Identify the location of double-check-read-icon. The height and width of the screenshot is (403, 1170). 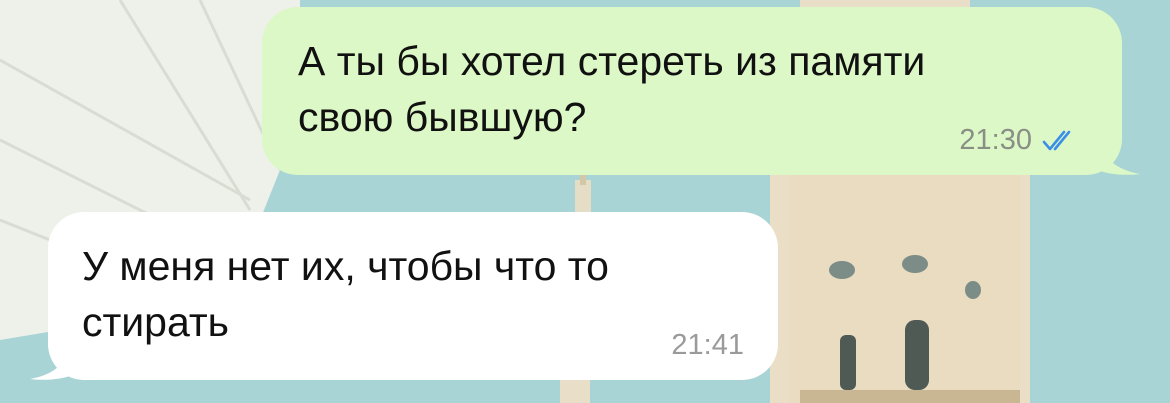
(1056, 140).